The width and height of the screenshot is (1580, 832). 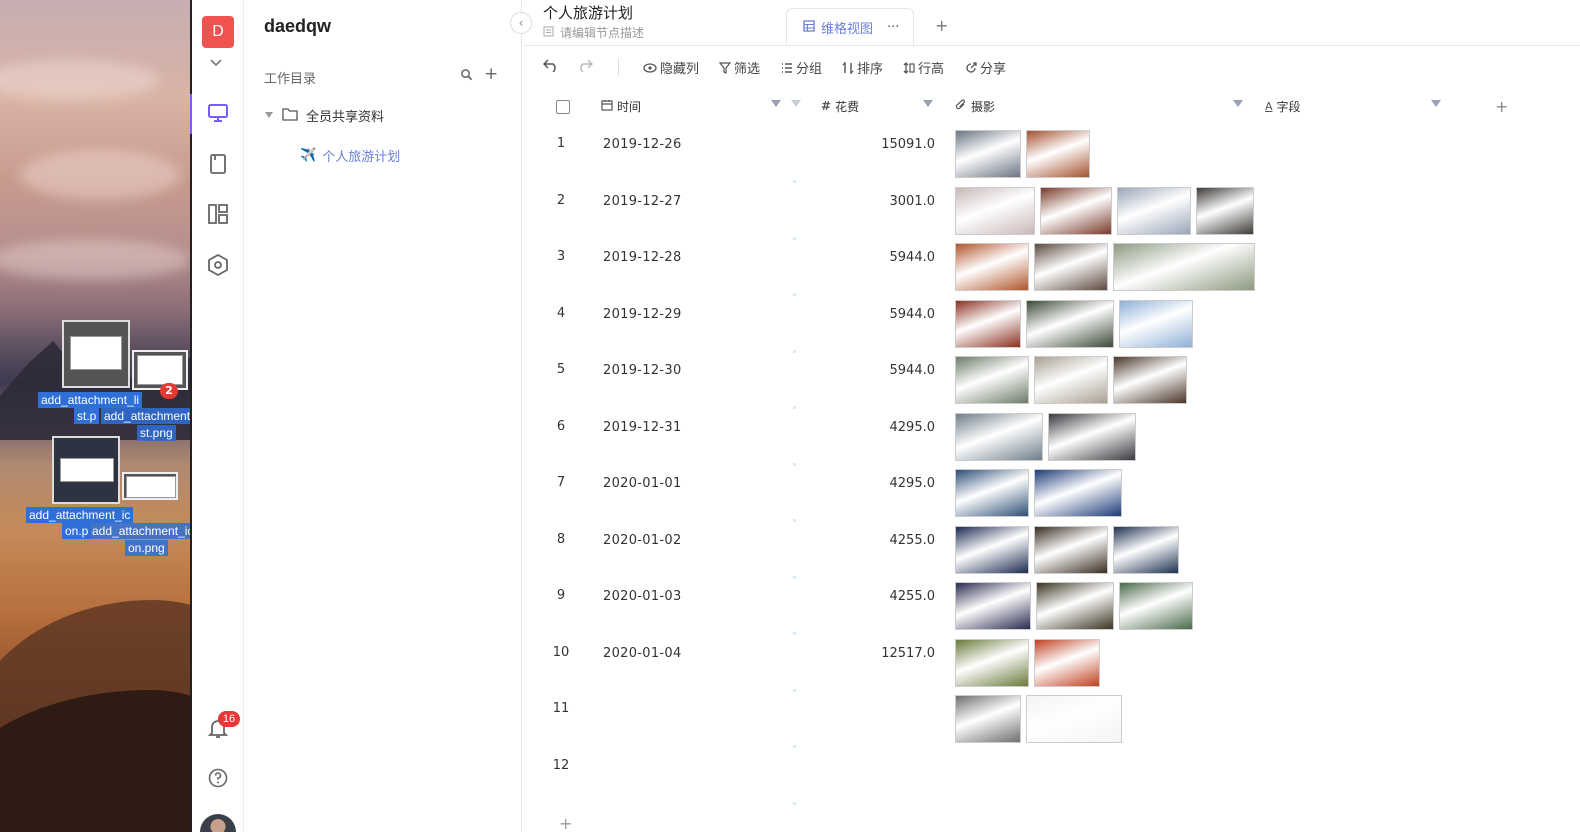 What do you see at coordinates (77, 531) in the screenshot?
I see `file-name-label: on.p` at bounding box center [77, 531].